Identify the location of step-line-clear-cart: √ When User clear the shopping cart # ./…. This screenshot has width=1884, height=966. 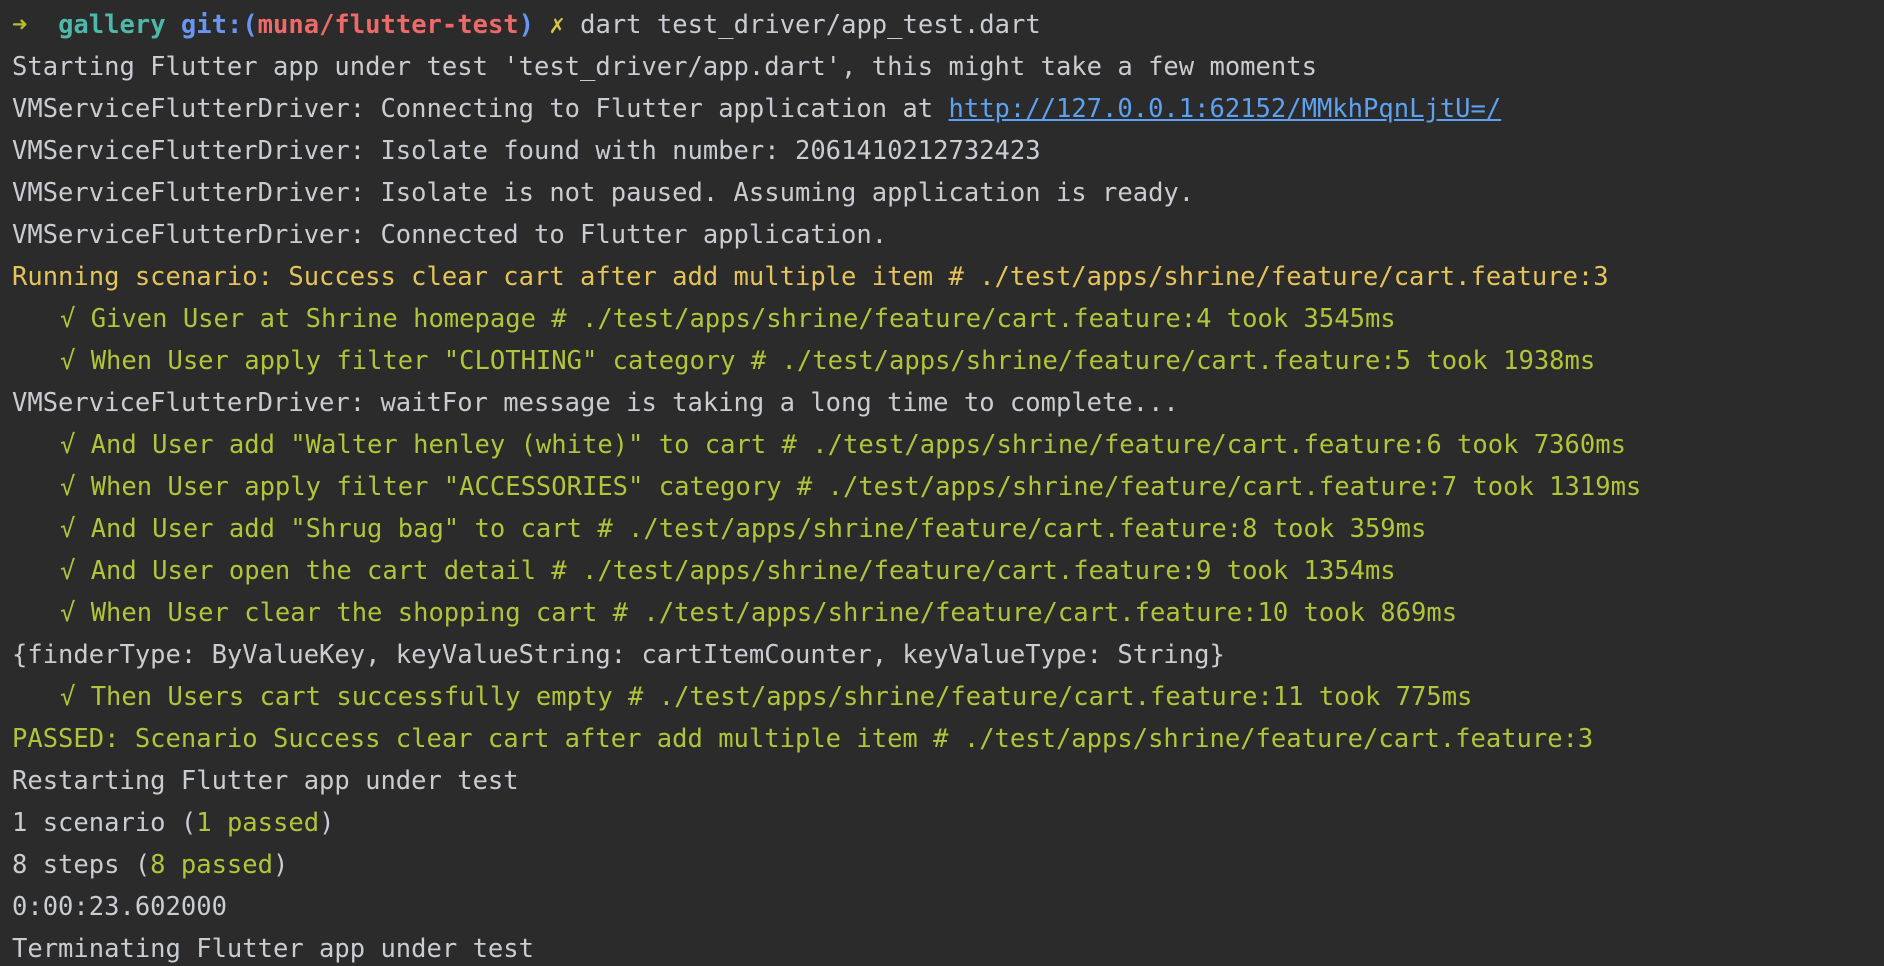
(759, 613).